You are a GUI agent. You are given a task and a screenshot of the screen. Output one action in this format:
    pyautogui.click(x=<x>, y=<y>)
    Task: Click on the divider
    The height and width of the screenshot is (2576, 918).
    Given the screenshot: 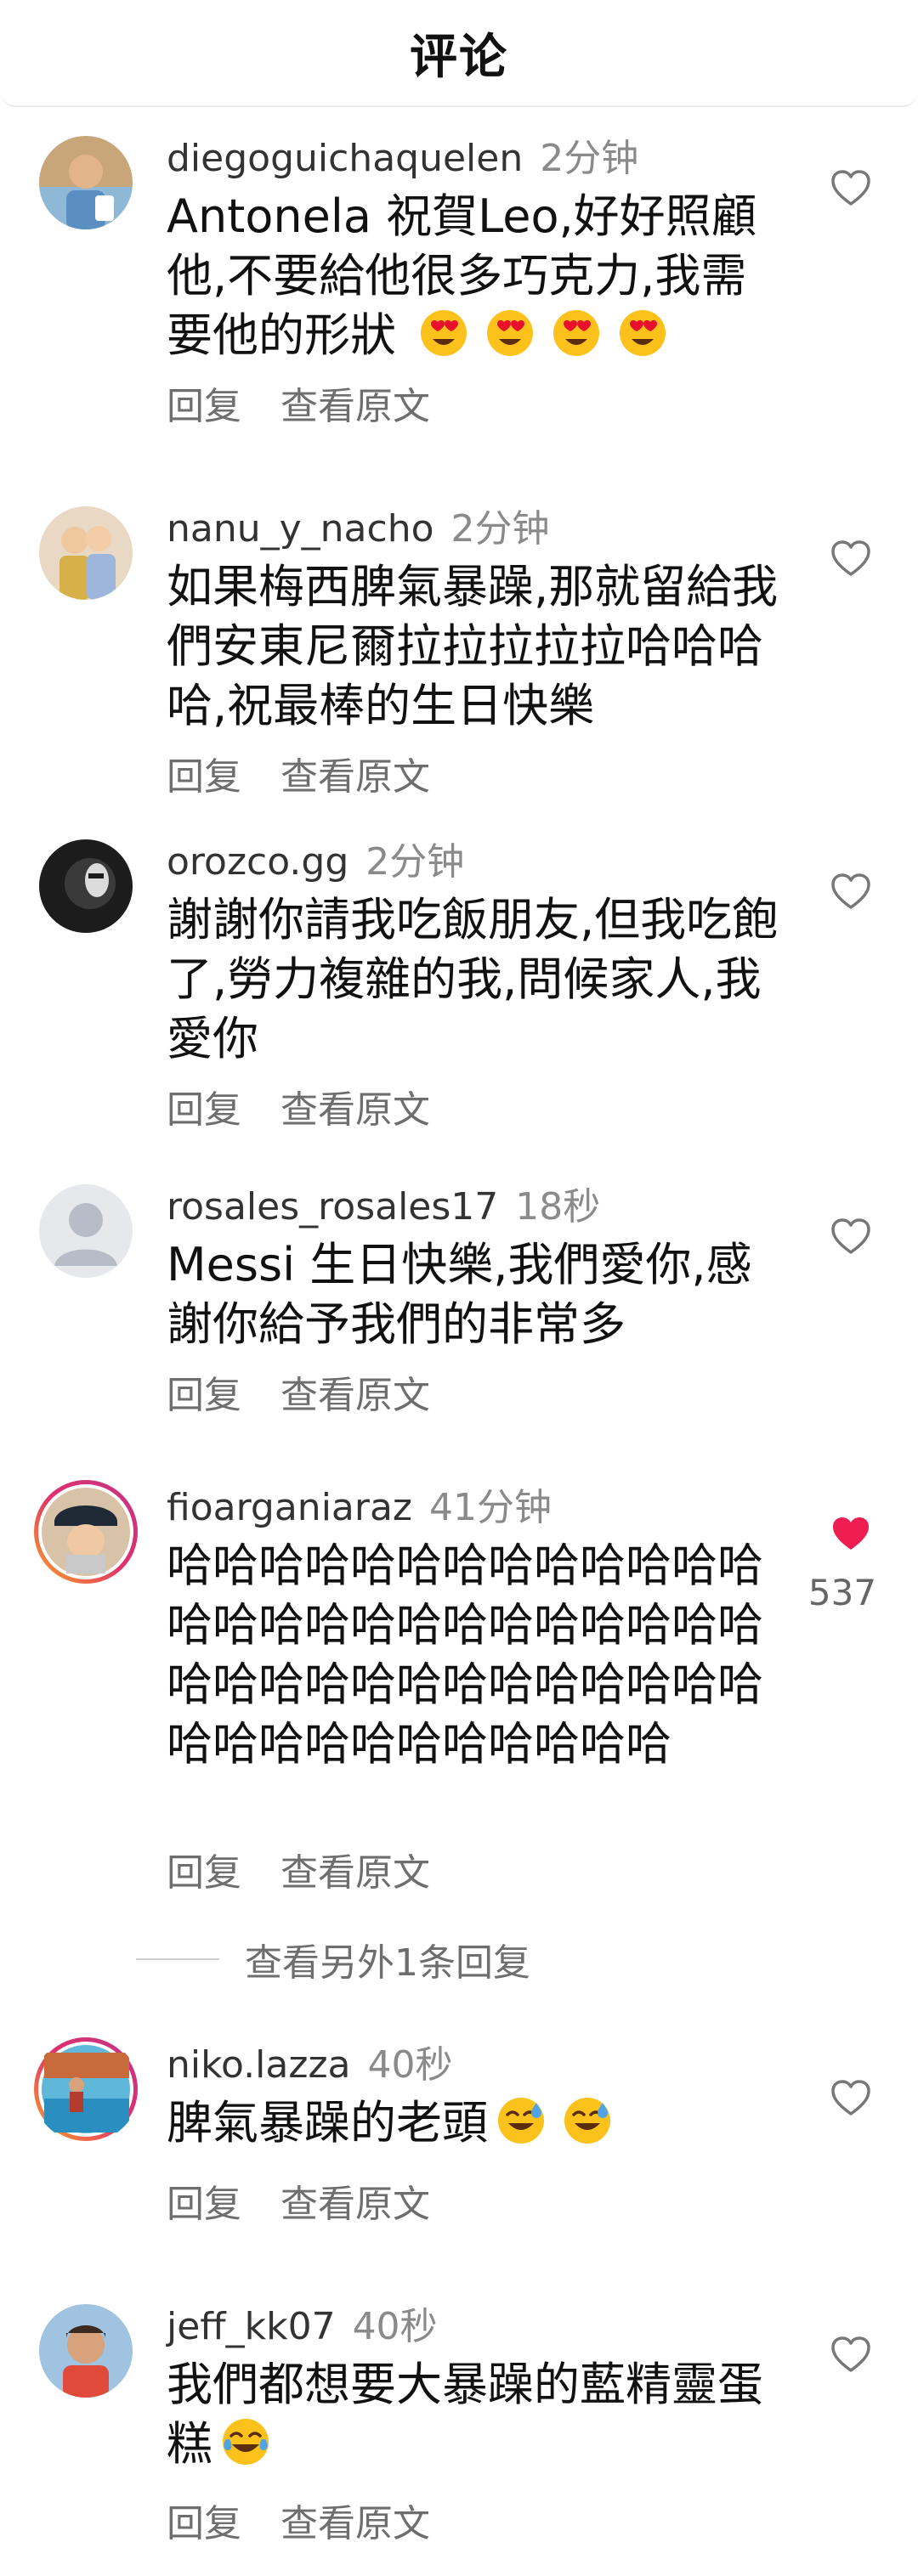 What is the action you would take?
    pyautogui.click(x=177, y=1959)
    